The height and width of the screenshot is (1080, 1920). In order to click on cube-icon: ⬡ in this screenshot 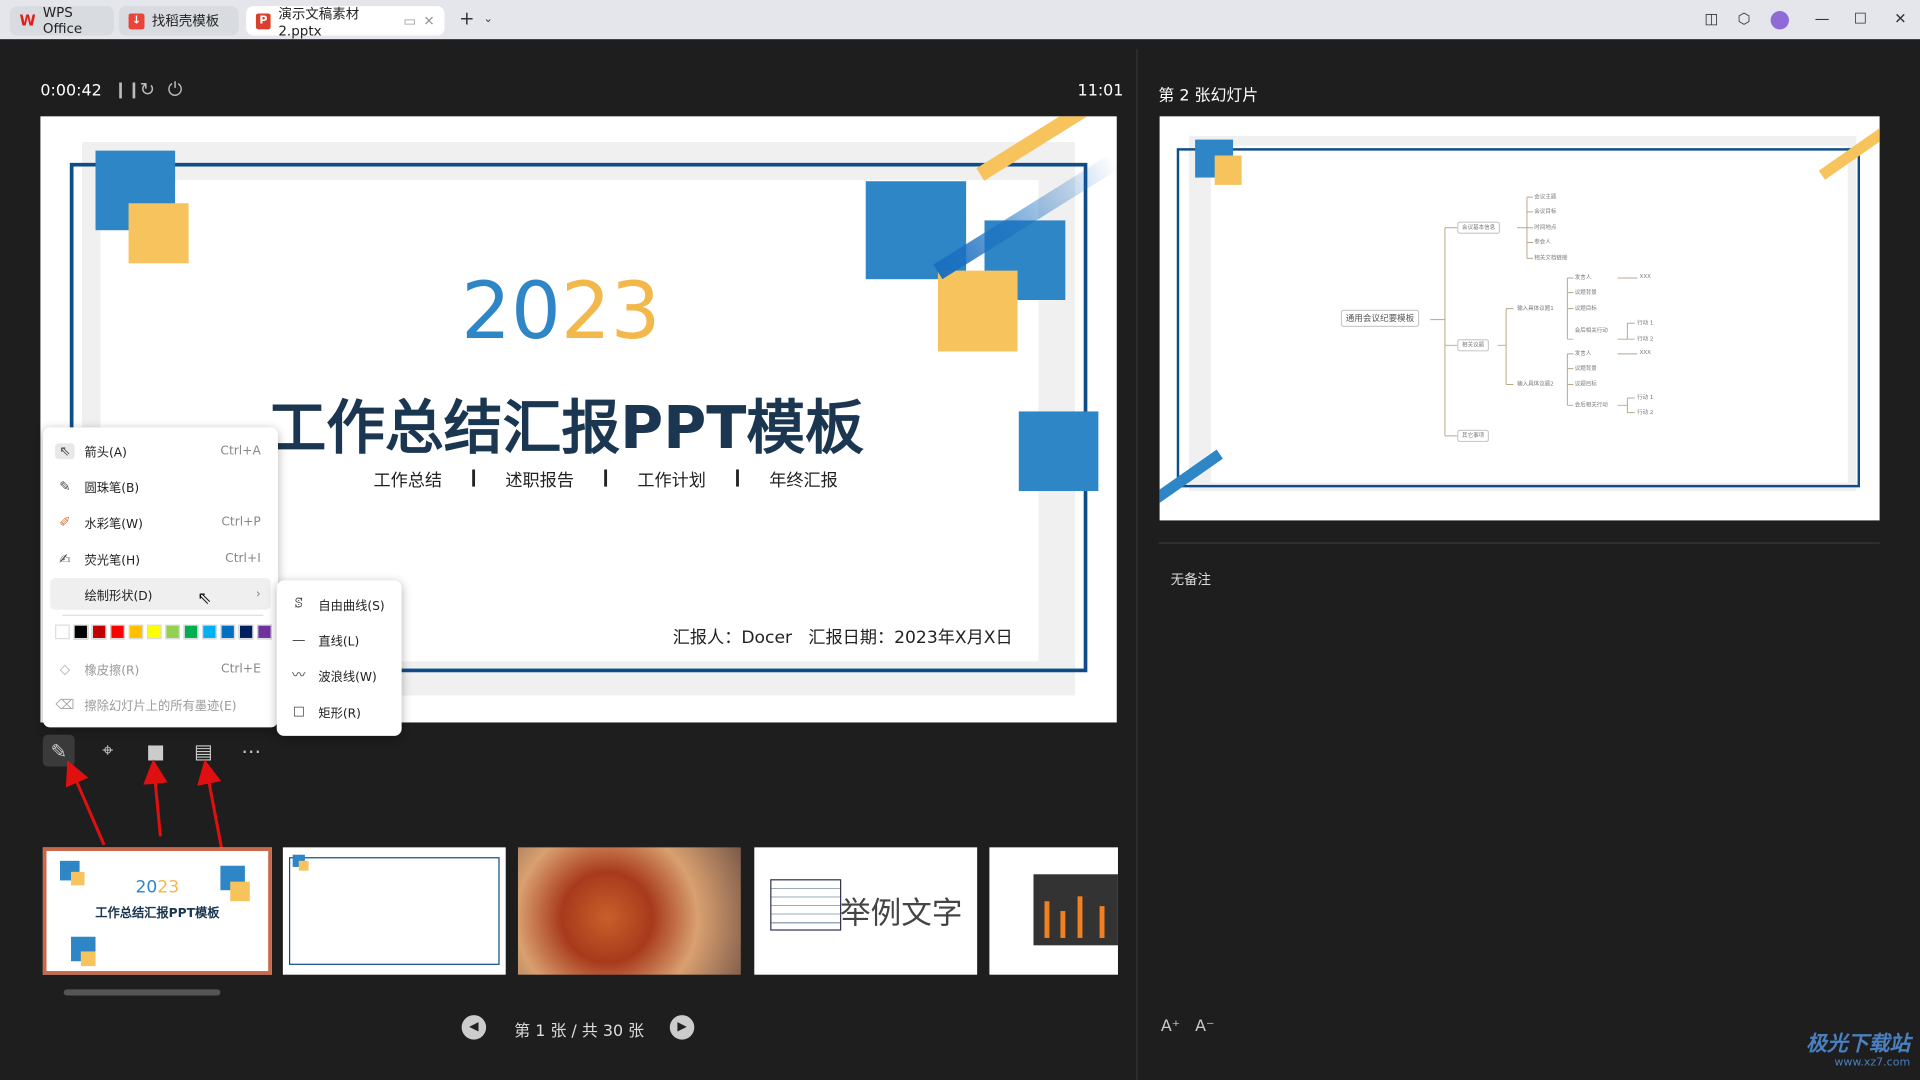, I will do `click(1744, 18)`.